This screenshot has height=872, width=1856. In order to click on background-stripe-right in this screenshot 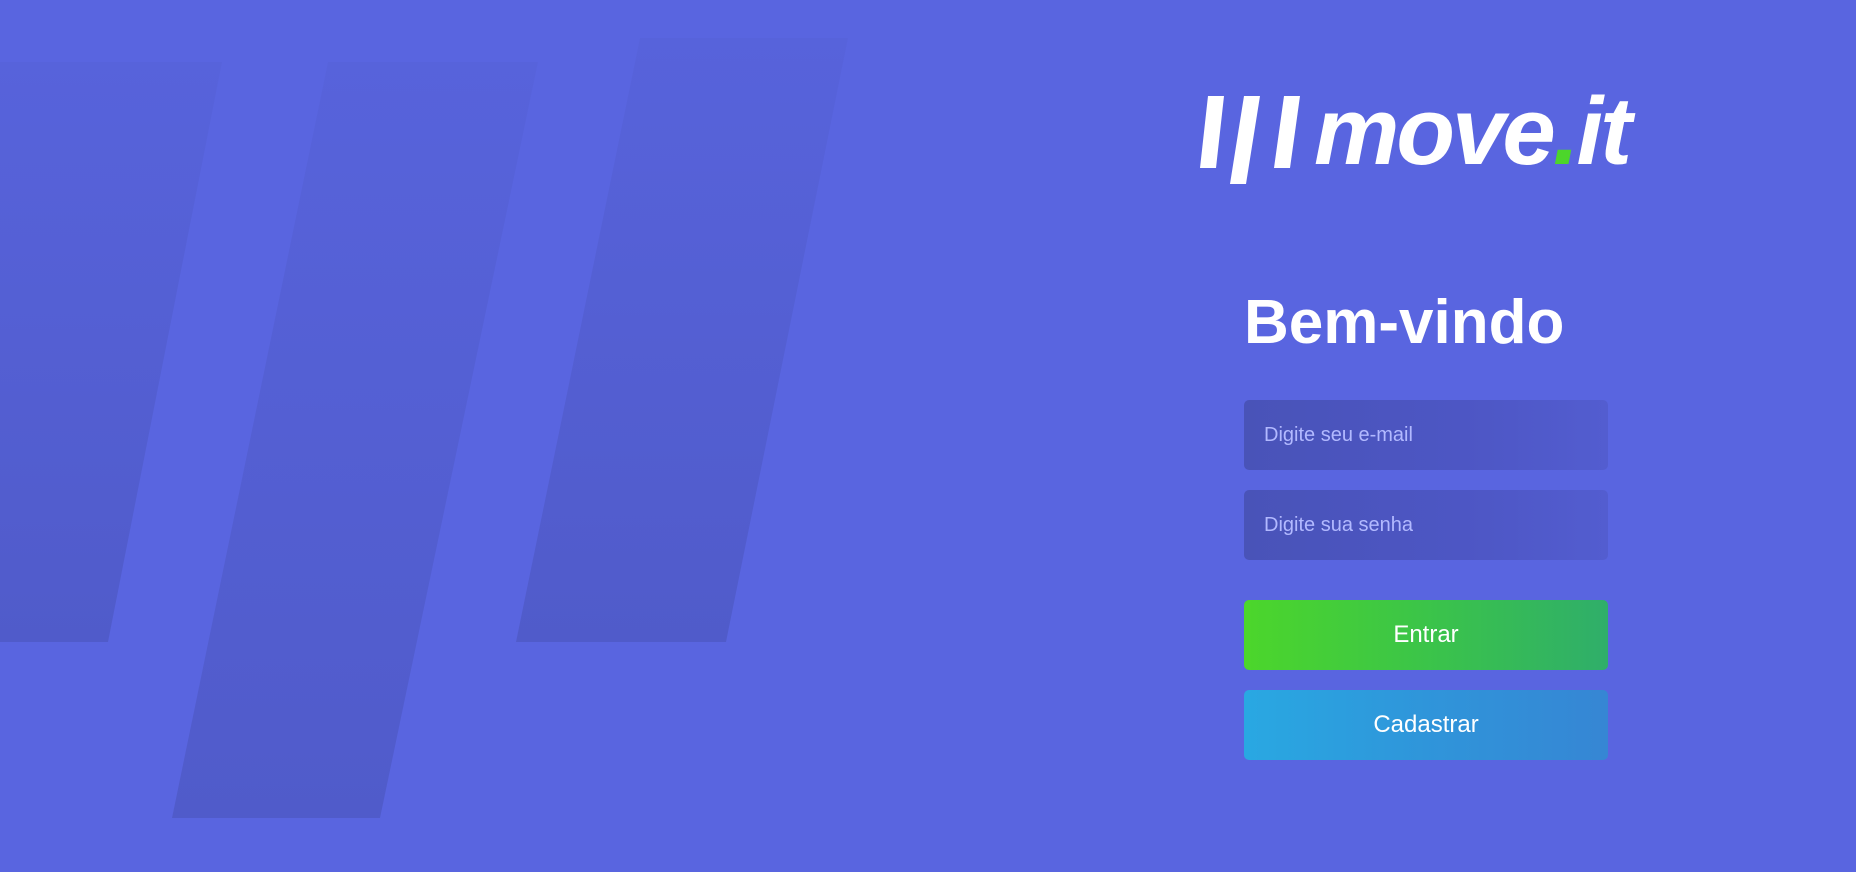, I will do `click(682, 340)`.